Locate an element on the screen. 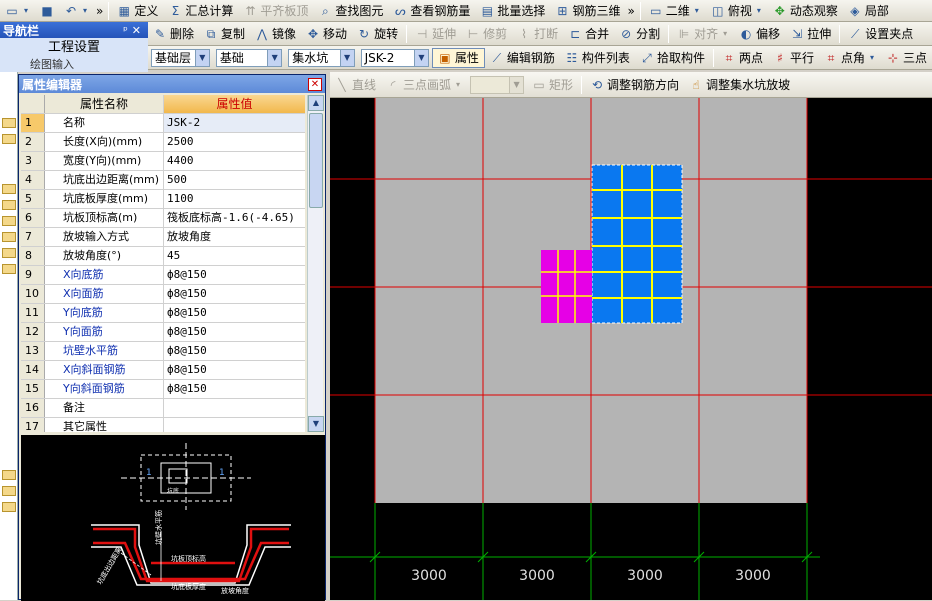  align-slab-button: ⇈ 平齐板顶 is located at coordinates (275, 11).